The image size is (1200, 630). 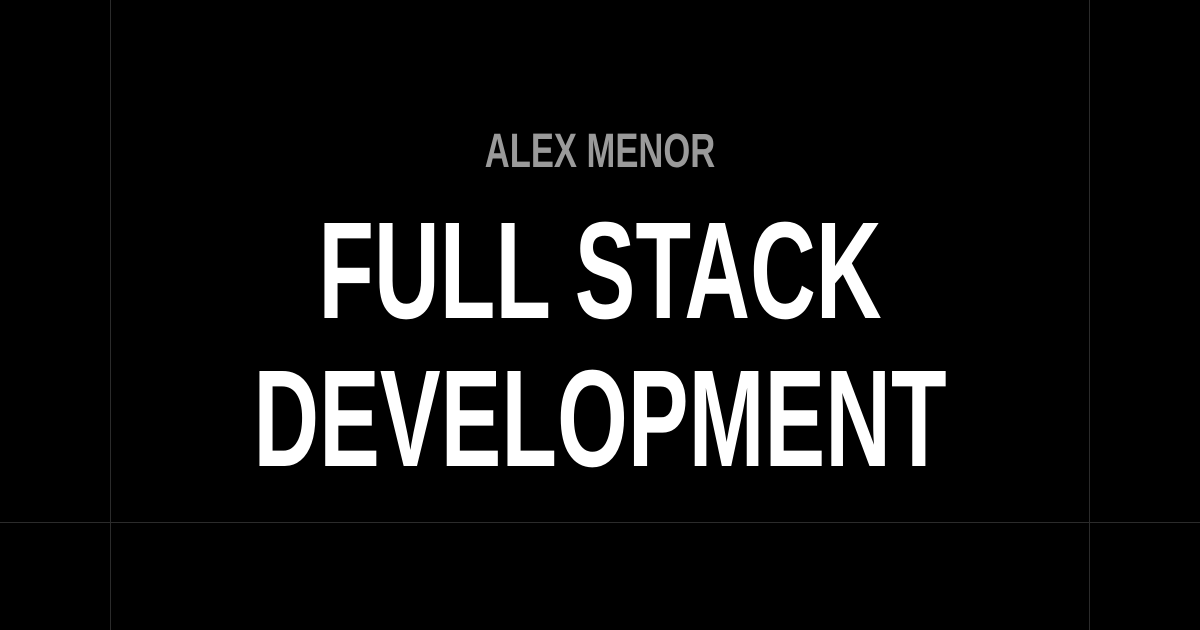 What do you see at coordinates (1089, 315) in the screenshot?
I see `guide-line-right` at bounding box center [1089, 315].